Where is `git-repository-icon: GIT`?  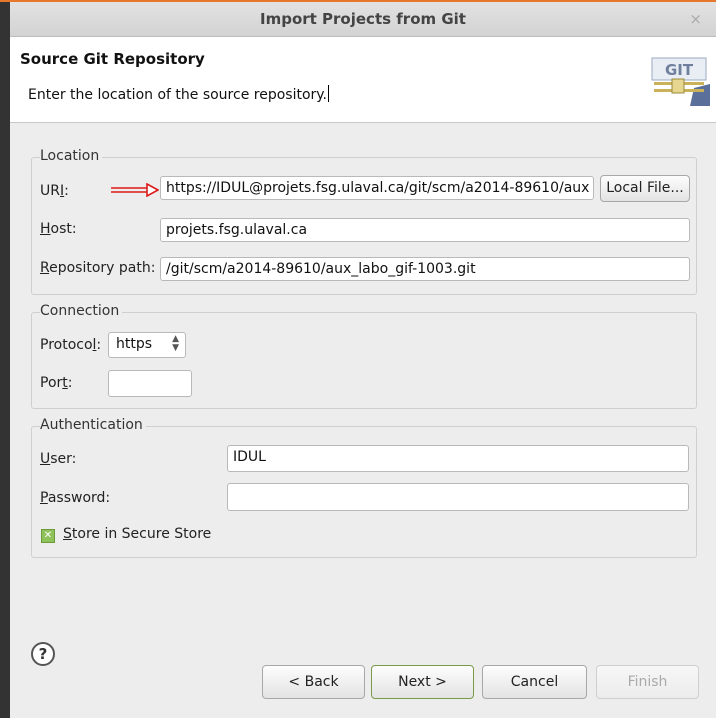
git-repository-icon: GIT is located at coordinates (680, 80).